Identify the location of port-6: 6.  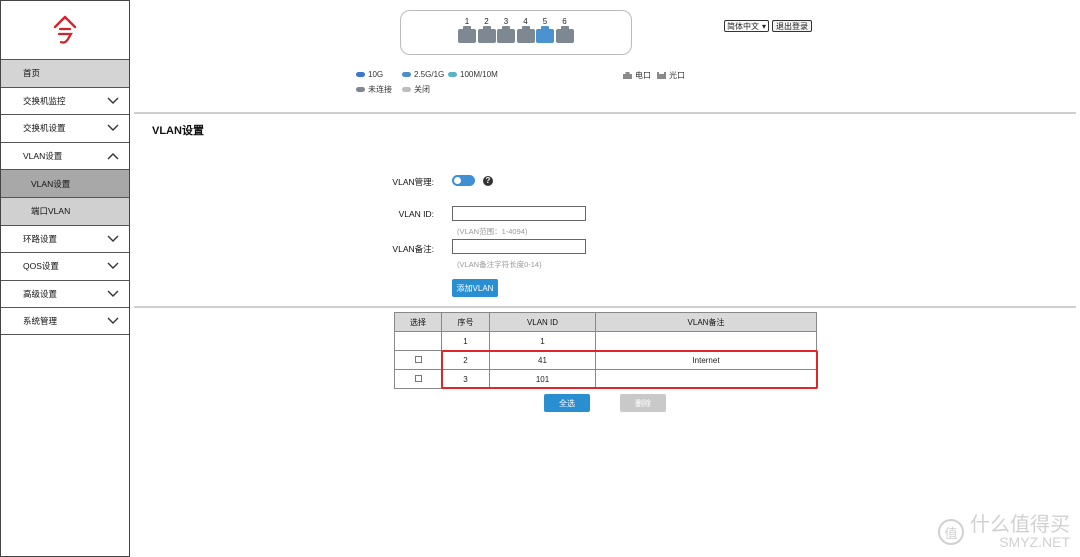
(564, 30).